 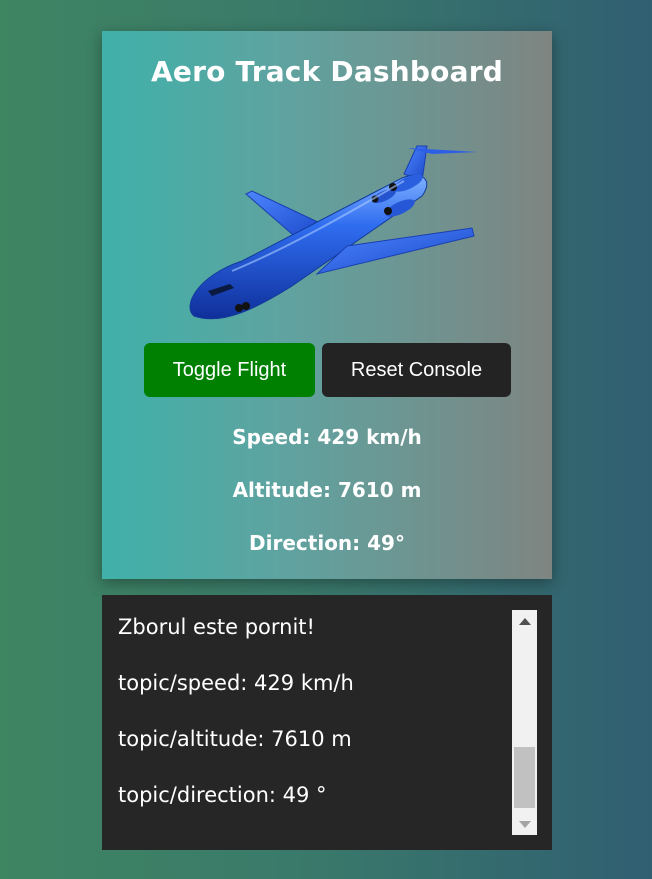 I want to click on scroll-down-arrow-icon, so click(x=524, y=824).